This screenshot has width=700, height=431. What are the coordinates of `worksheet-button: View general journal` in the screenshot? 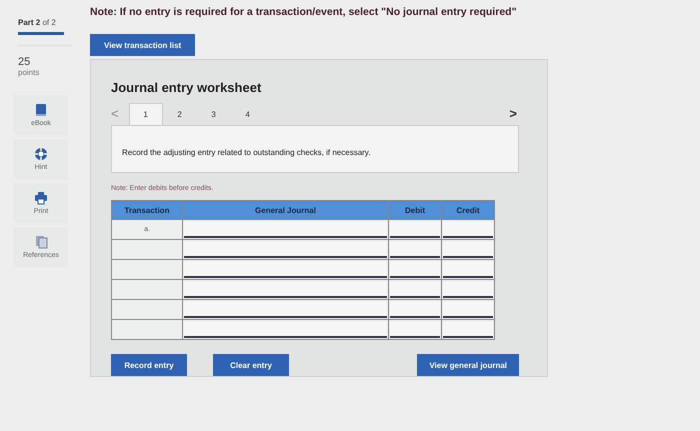 It's located at (468, 365).